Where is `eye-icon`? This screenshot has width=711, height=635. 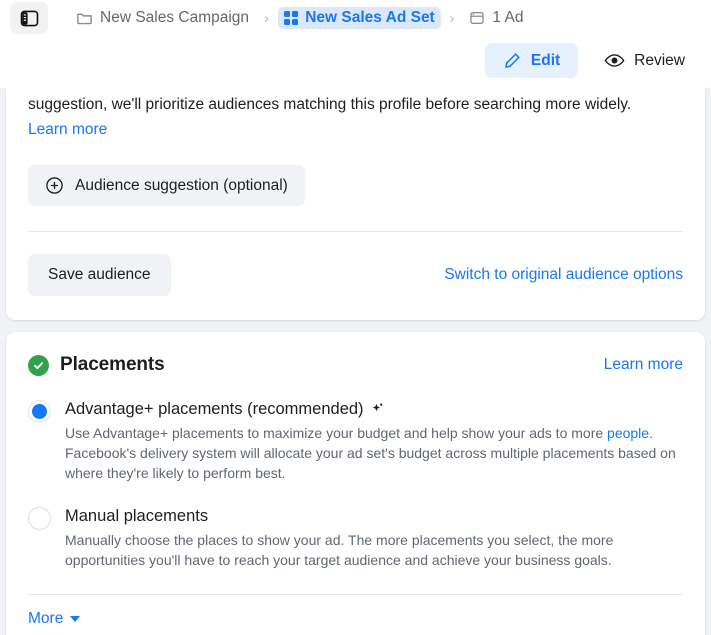
eye-icon is located at coordinates (614, 60).